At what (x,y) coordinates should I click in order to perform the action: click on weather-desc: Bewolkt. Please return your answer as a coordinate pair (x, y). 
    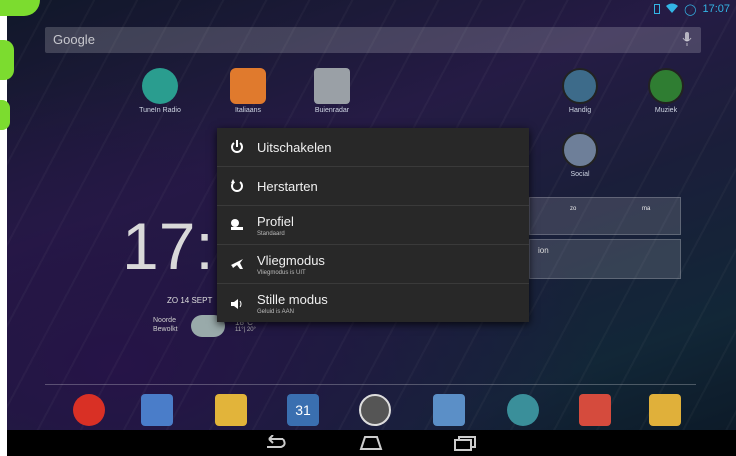
    Looking at the image, I should click on (165, 329).